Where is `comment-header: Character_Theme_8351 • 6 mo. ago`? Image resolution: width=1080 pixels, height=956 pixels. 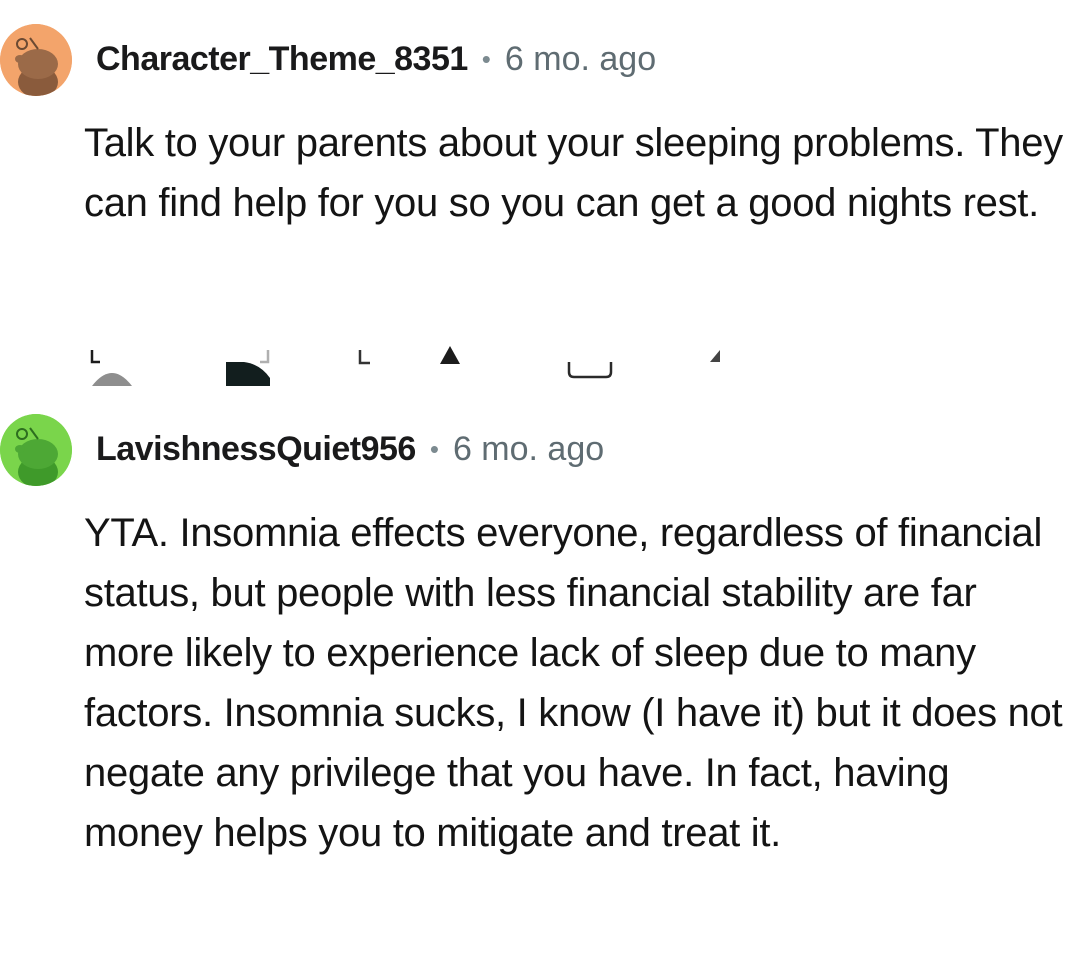
comment-header: Character_Theme_8351 • 6 mo. ago is located at coordinates (376, 59).